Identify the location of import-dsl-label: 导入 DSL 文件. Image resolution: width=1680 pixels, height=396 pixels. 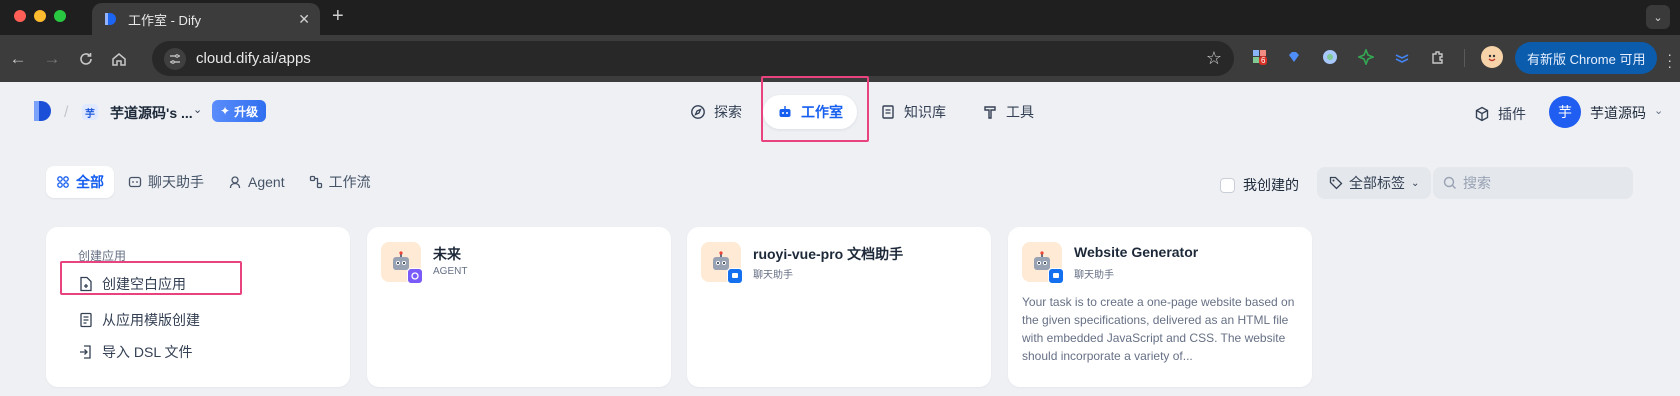
(147, 352).